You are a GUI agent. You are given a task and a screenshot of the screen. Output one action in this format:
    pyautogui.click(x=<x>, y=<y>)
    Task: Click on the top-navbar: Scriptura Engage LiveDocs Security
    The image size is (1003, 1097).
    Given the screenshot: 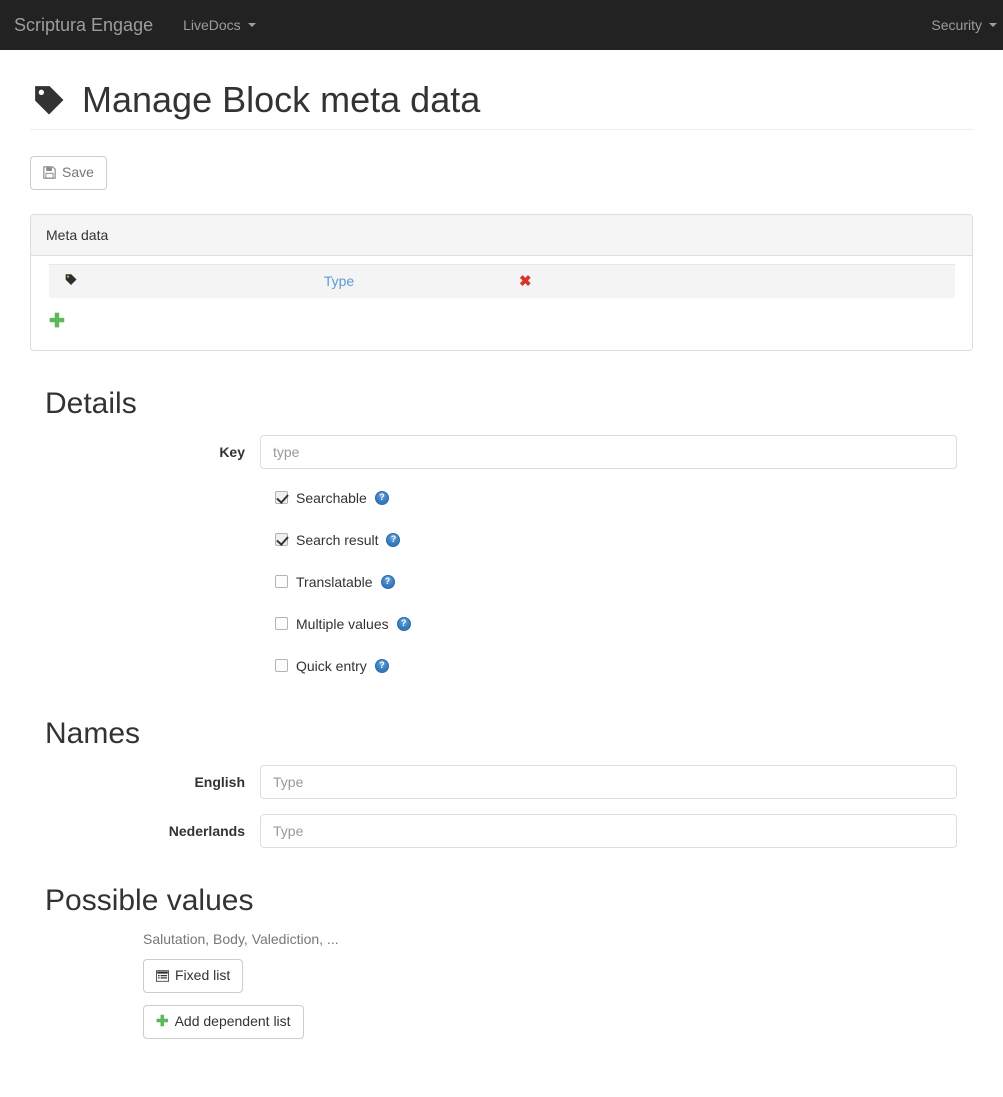 What is the action you would take?
    pyautogui.click(x=501, y=25)
    